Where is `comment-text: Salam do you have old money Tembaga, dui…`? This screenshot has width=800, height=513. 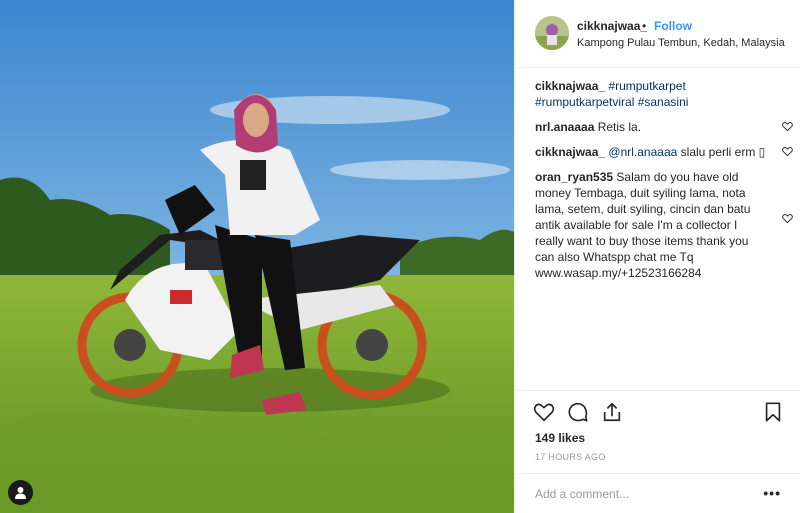
comment-text: Salam do you have old money Tembaga, dui… is located at coordinates (643, 225).